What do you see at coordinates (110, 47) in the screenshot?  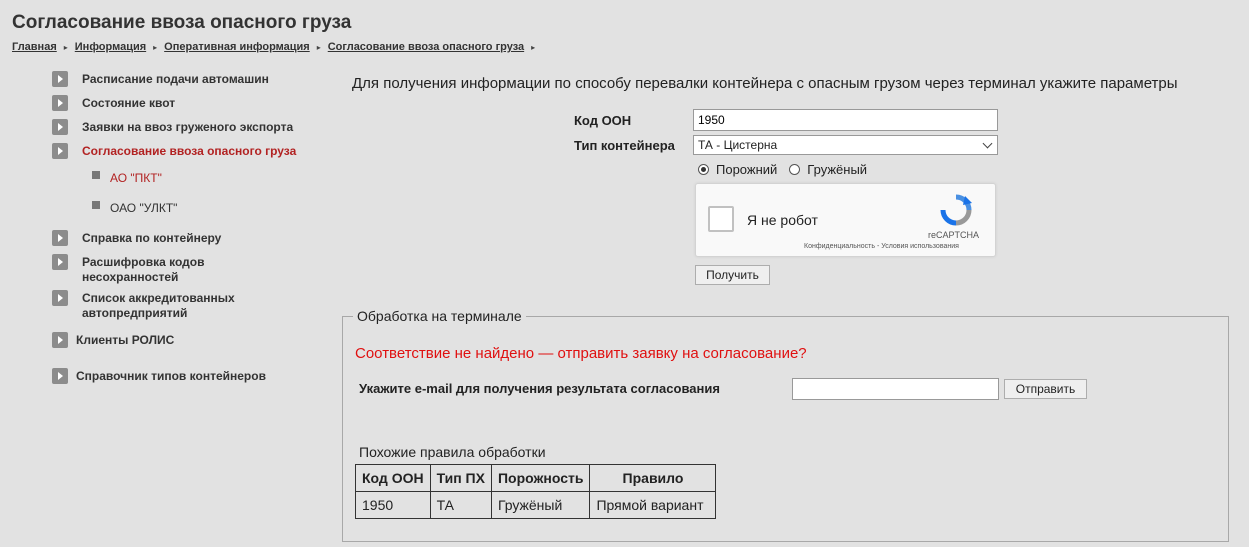 I see `breadcrumb-information: Информация` at bounding box center [110, 47].